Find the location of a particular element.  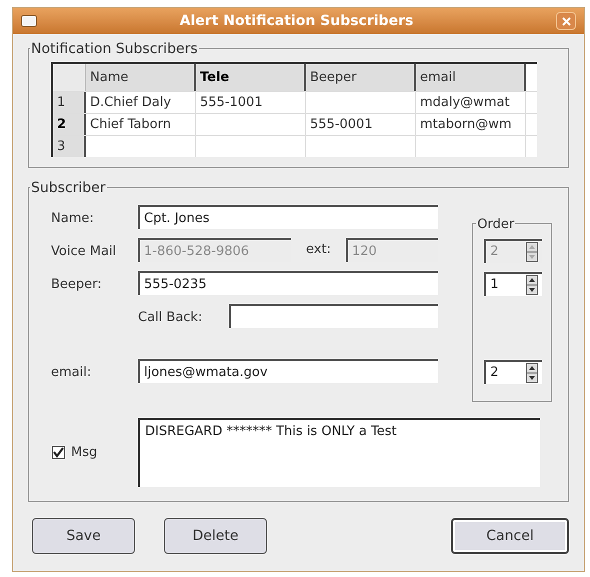

dialog-button: Delete is located at coordinates (215, 536).